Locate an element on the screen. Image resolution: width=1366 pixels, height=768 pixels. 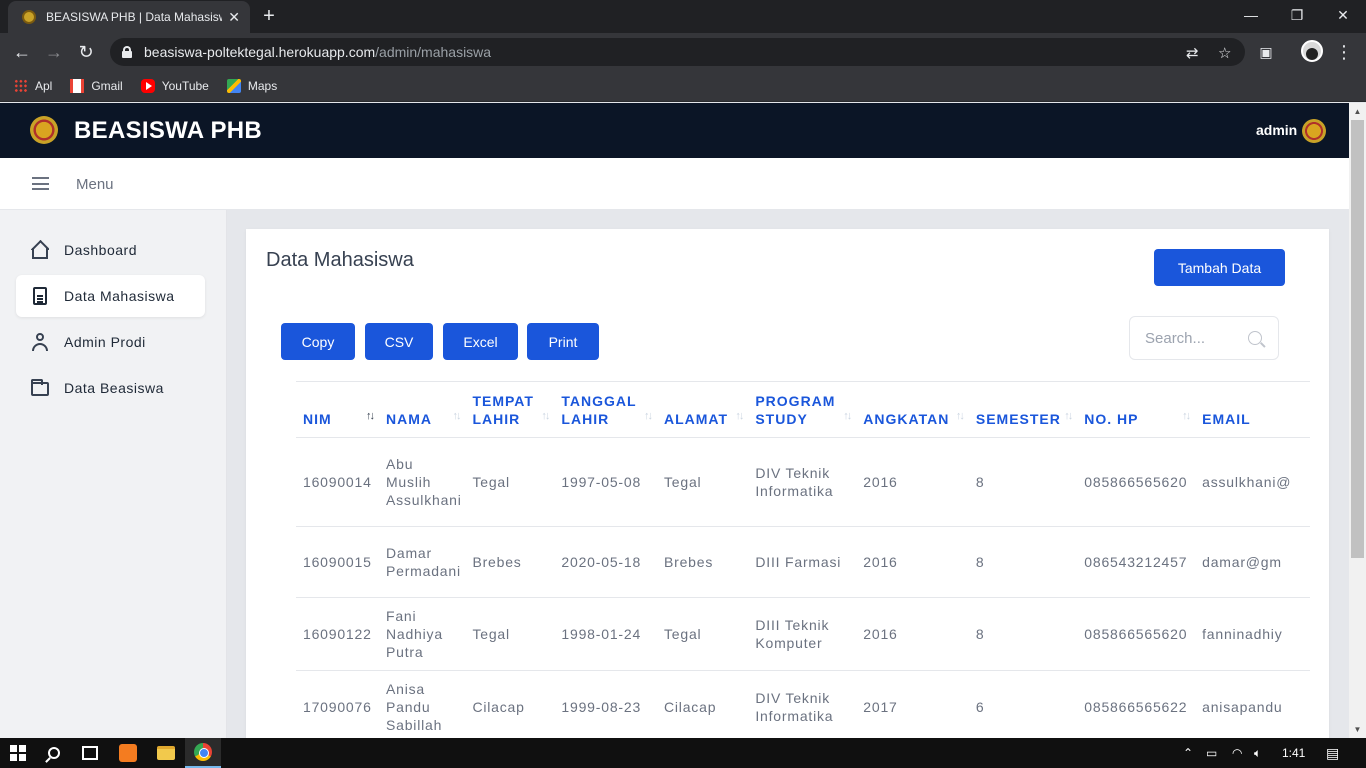
copy-button: Copy is located at coordinates (318, 341).